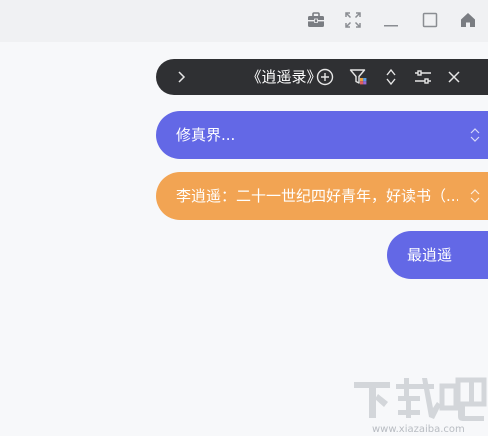  What do you see at coordinates (353, 20) in the screenshot?
I see `fullscreen-icon` at bounding box center [353, 20].